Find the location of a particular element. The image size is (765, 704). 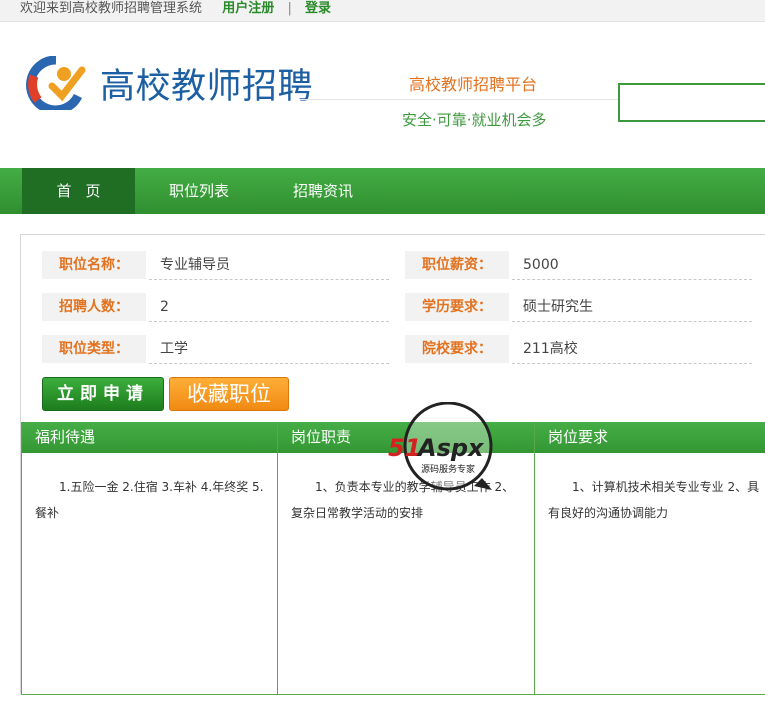

section-requirements: 岗位要求 1、计算机技术相关专业专业 2、具有良好的沟通协调能力 is located at coordinates (649, 558).